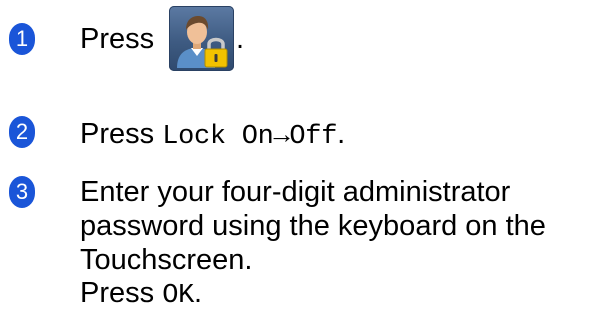 The width and height of the screenshot is (589, 316). What do you see at coordinates (295, 192) in the screenshot?
I see `step-text-line-1: Enter your four-digit administrator` at bounding box center [295, 192].